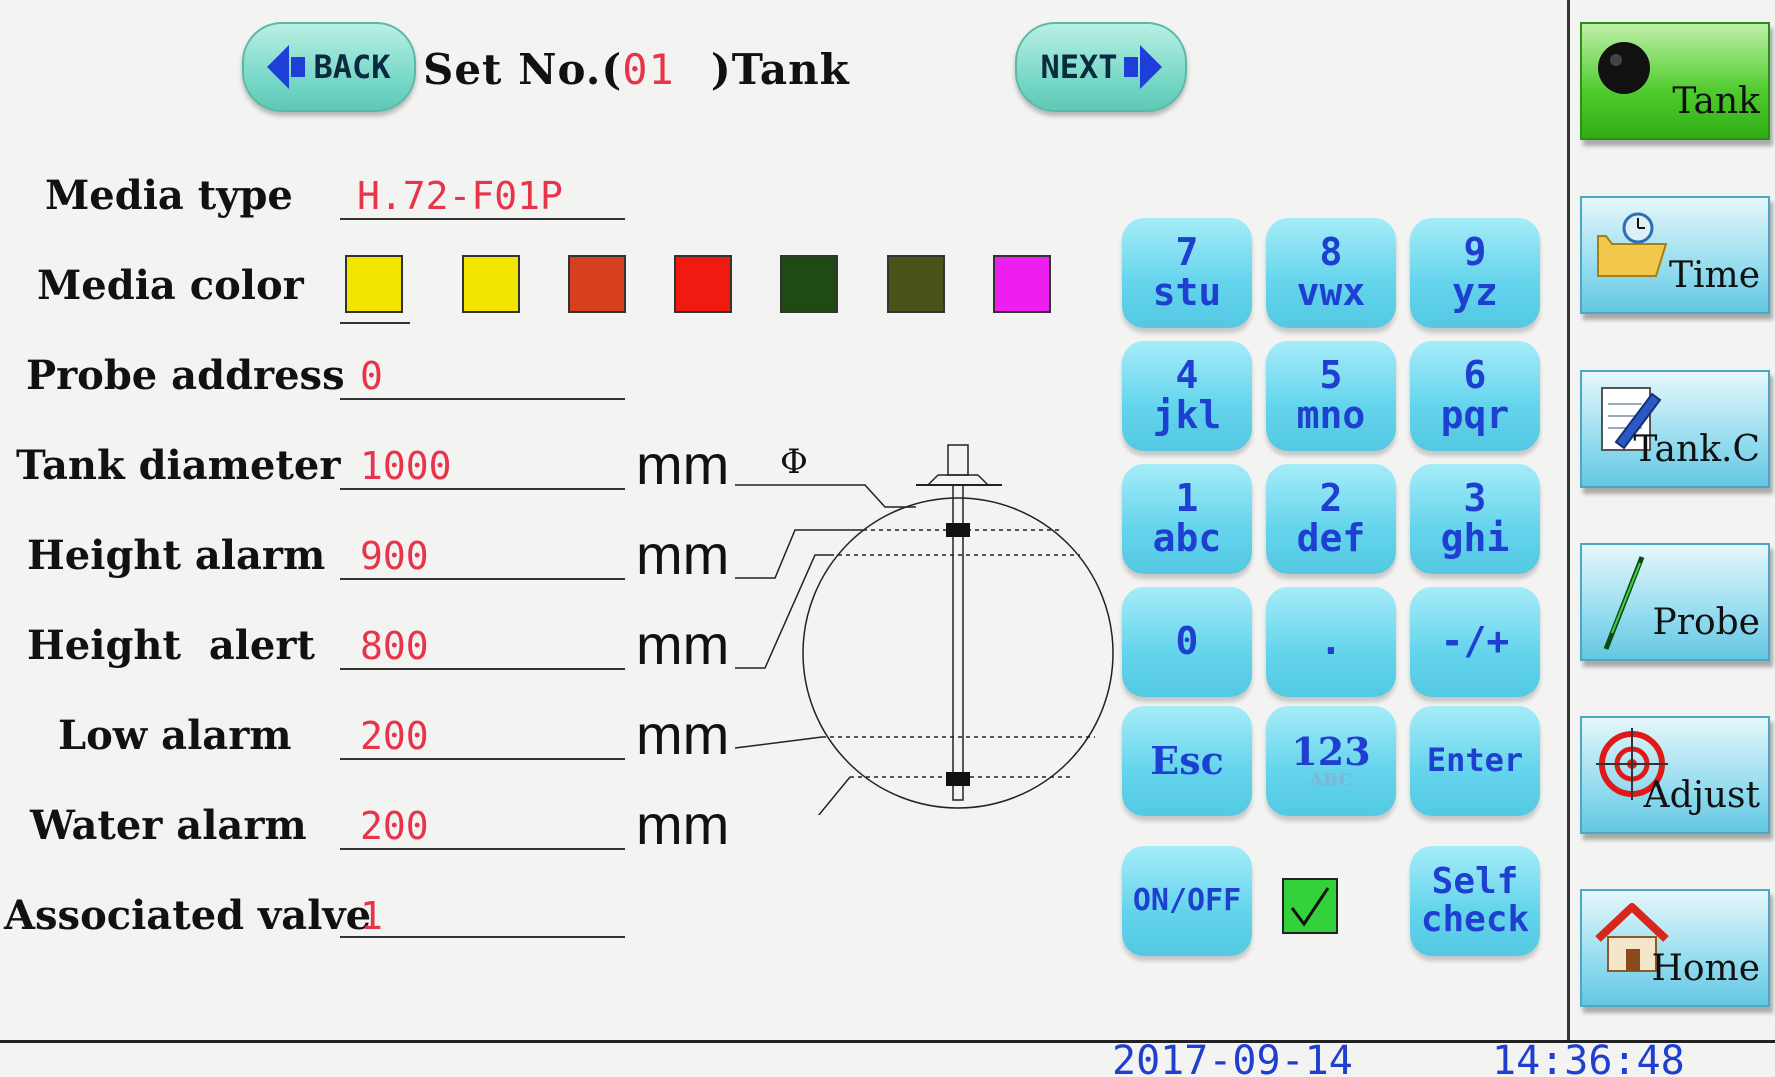 The image size is (1775, 1077). Describe the element at coordinates (394, 736) in the screenshot. I see `low-alarm-field: 200` at that location.